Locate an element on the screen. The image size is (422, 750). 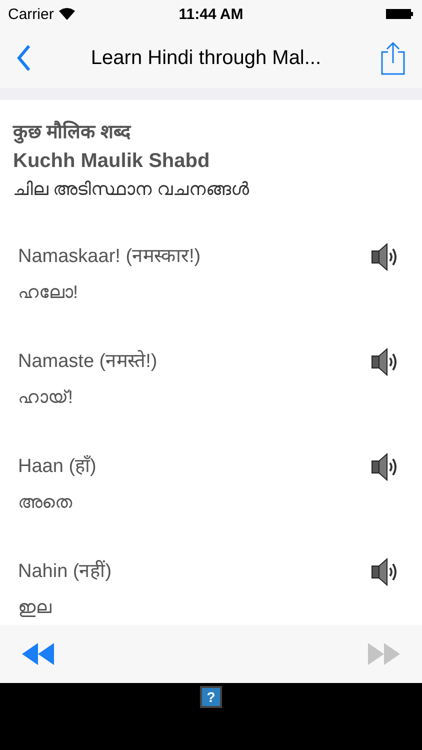
wifi-icon is located at coordinates (66, 14).